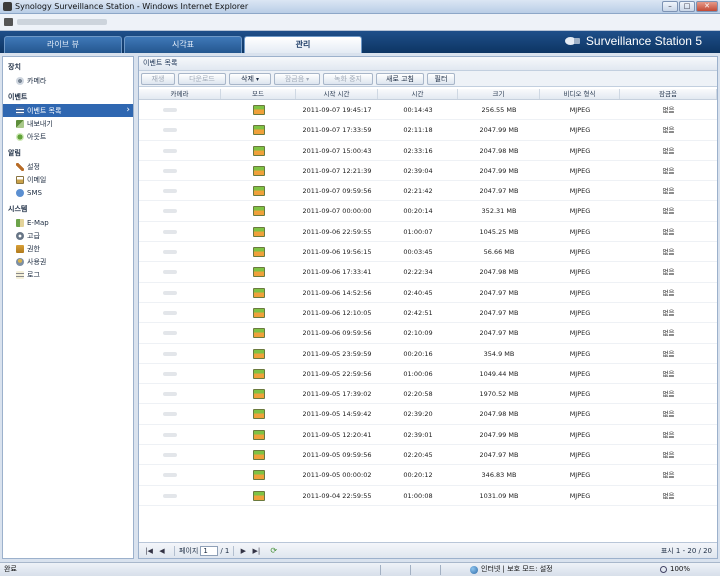  What do you see at coordinates (707, 6) in the screenshot?
I see `close-button: ✕` at bounding box center [707, 6].